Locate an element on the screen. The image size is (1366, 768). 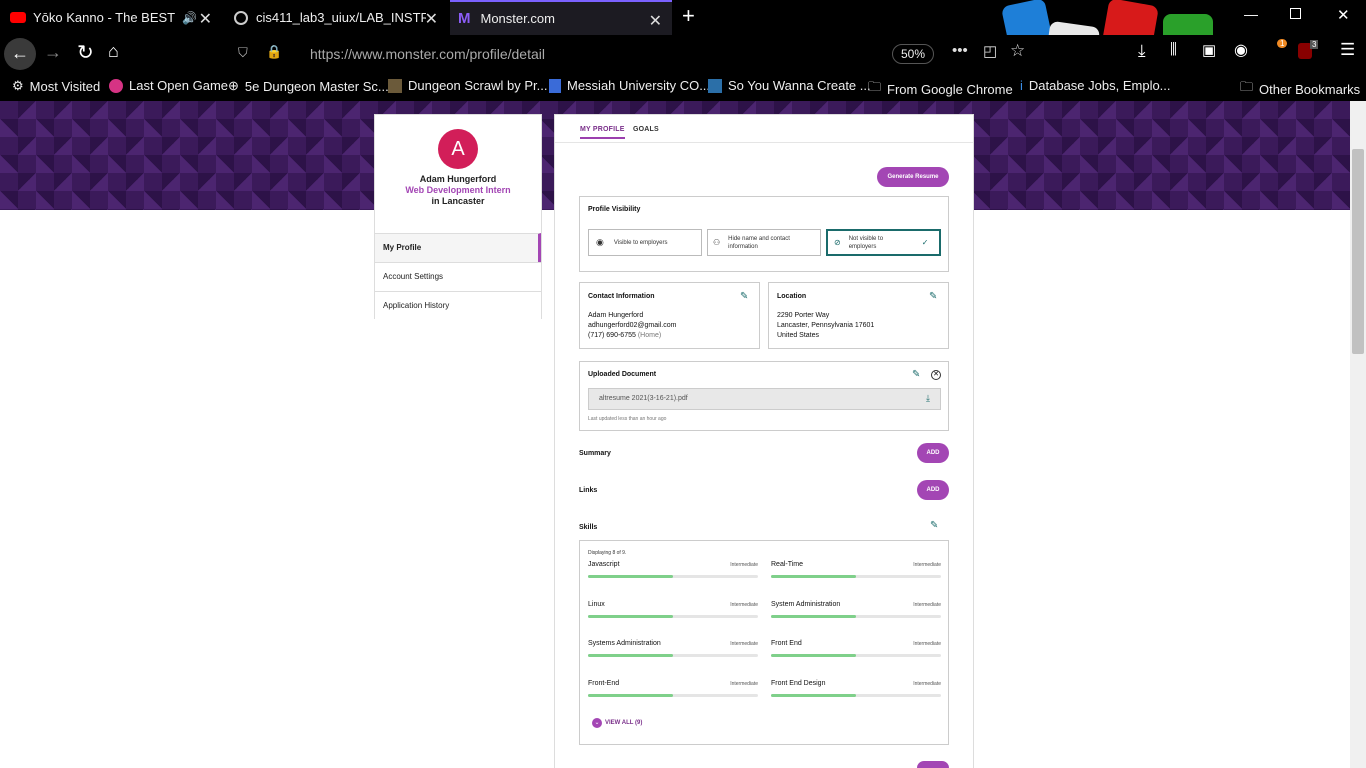
minimize-icon: — is located at coordinates (1251, 14).